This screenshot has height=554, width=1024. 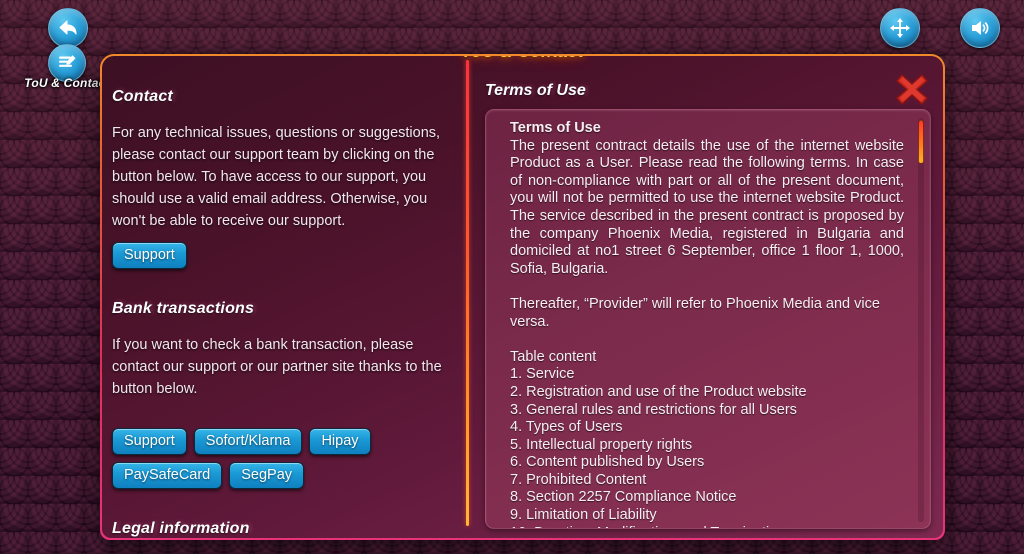 What do you see at coordinates (555, 128) in the screenshot?
I see `terms-doc-title: Terms of Use` at bounding box center [555, 128].